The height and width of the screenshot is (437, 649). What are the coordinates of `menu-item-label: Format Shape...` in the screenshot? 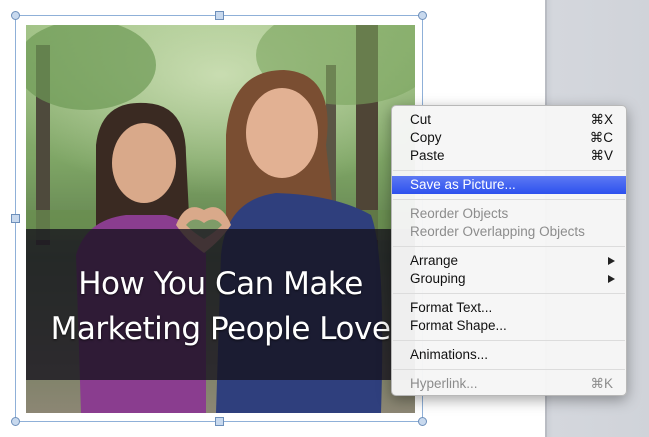 It's located at (458, 325).